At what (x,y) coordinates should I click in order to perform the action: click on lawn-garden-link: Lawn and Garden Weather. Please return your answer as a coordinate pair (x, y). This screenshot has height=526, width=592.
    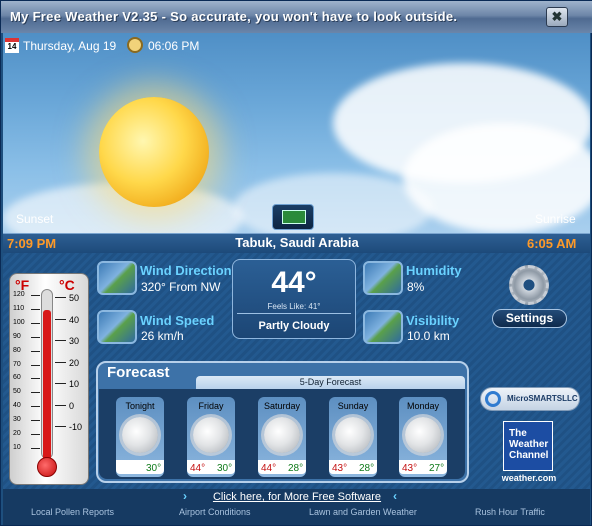
    Looking at the image, I should click on (363, 512).